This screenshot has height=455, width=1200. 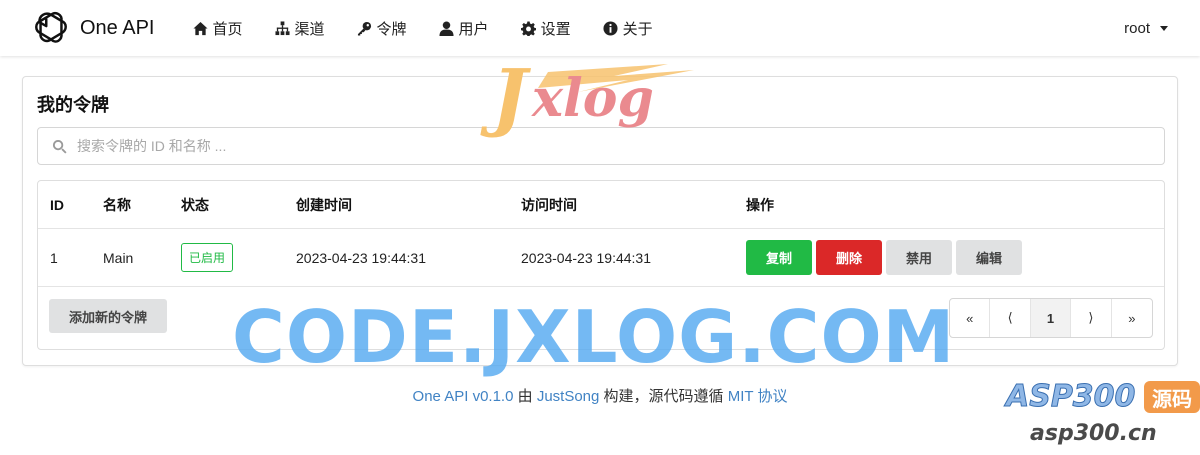 I want to click on footer-version-link: One API v0.1.0, so click(x=463, y=396).